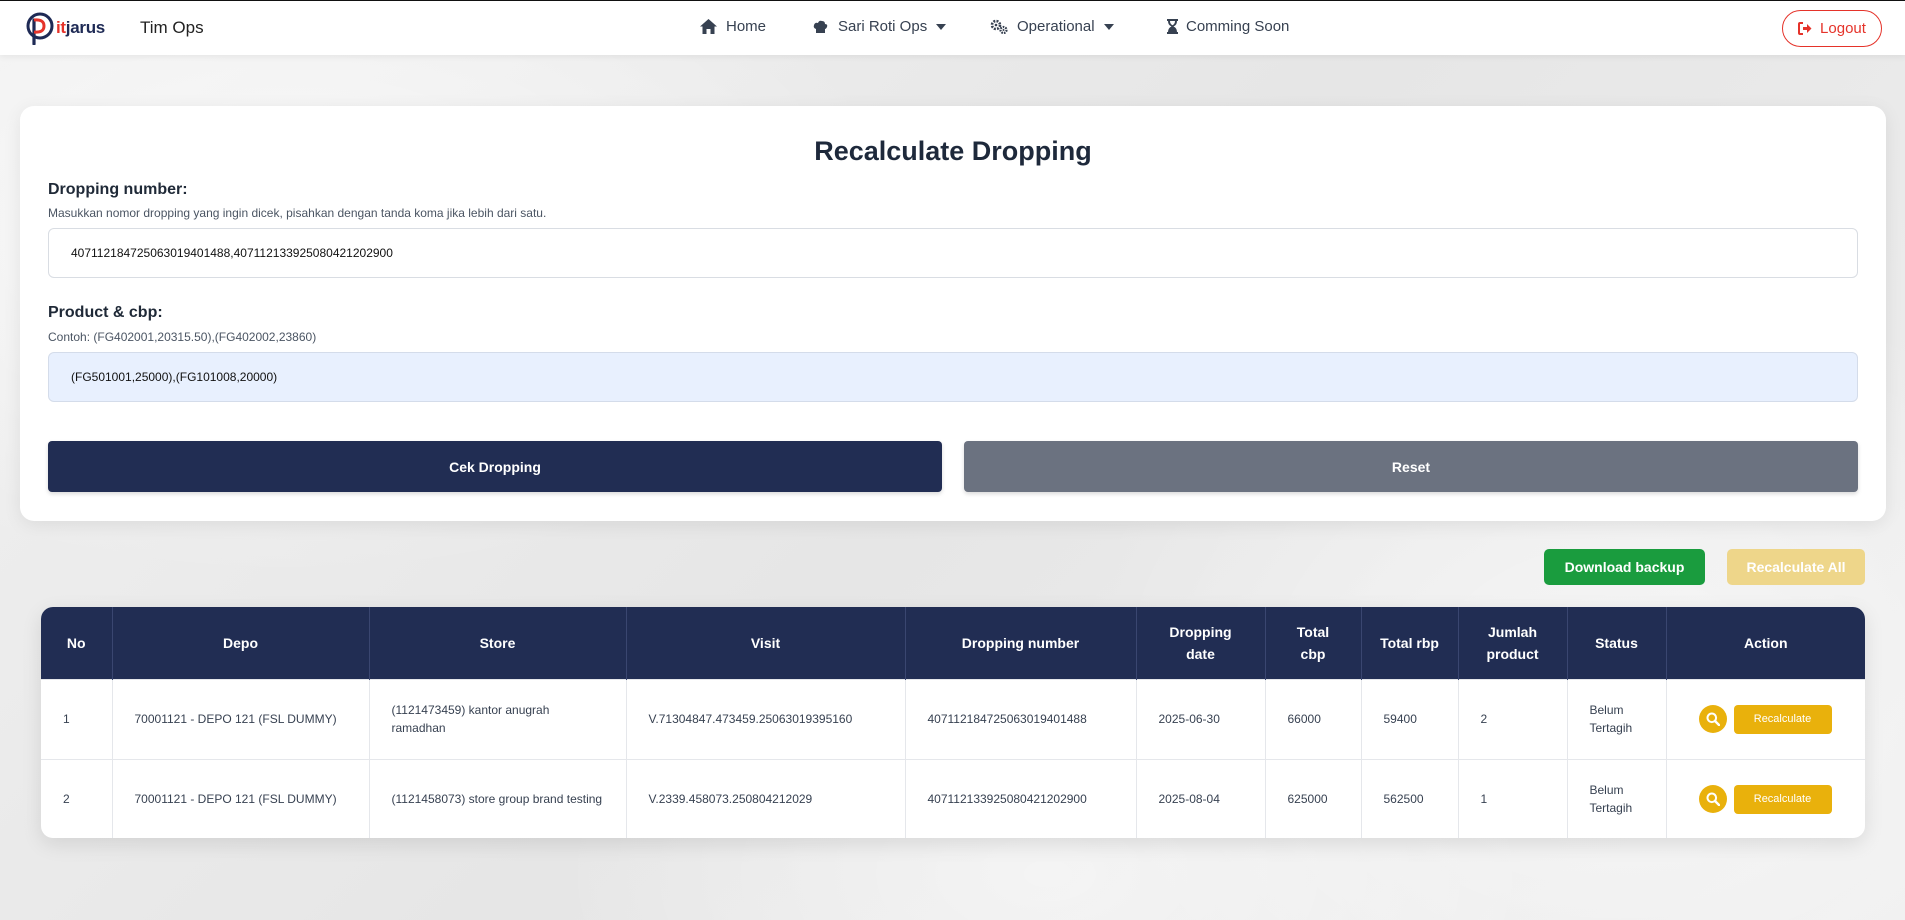 The image size is (1905, 920). What do you see at coordinates (820, 27) in the screenshot?
I see `chef-hat-icon` at bounding box center [820, 27].